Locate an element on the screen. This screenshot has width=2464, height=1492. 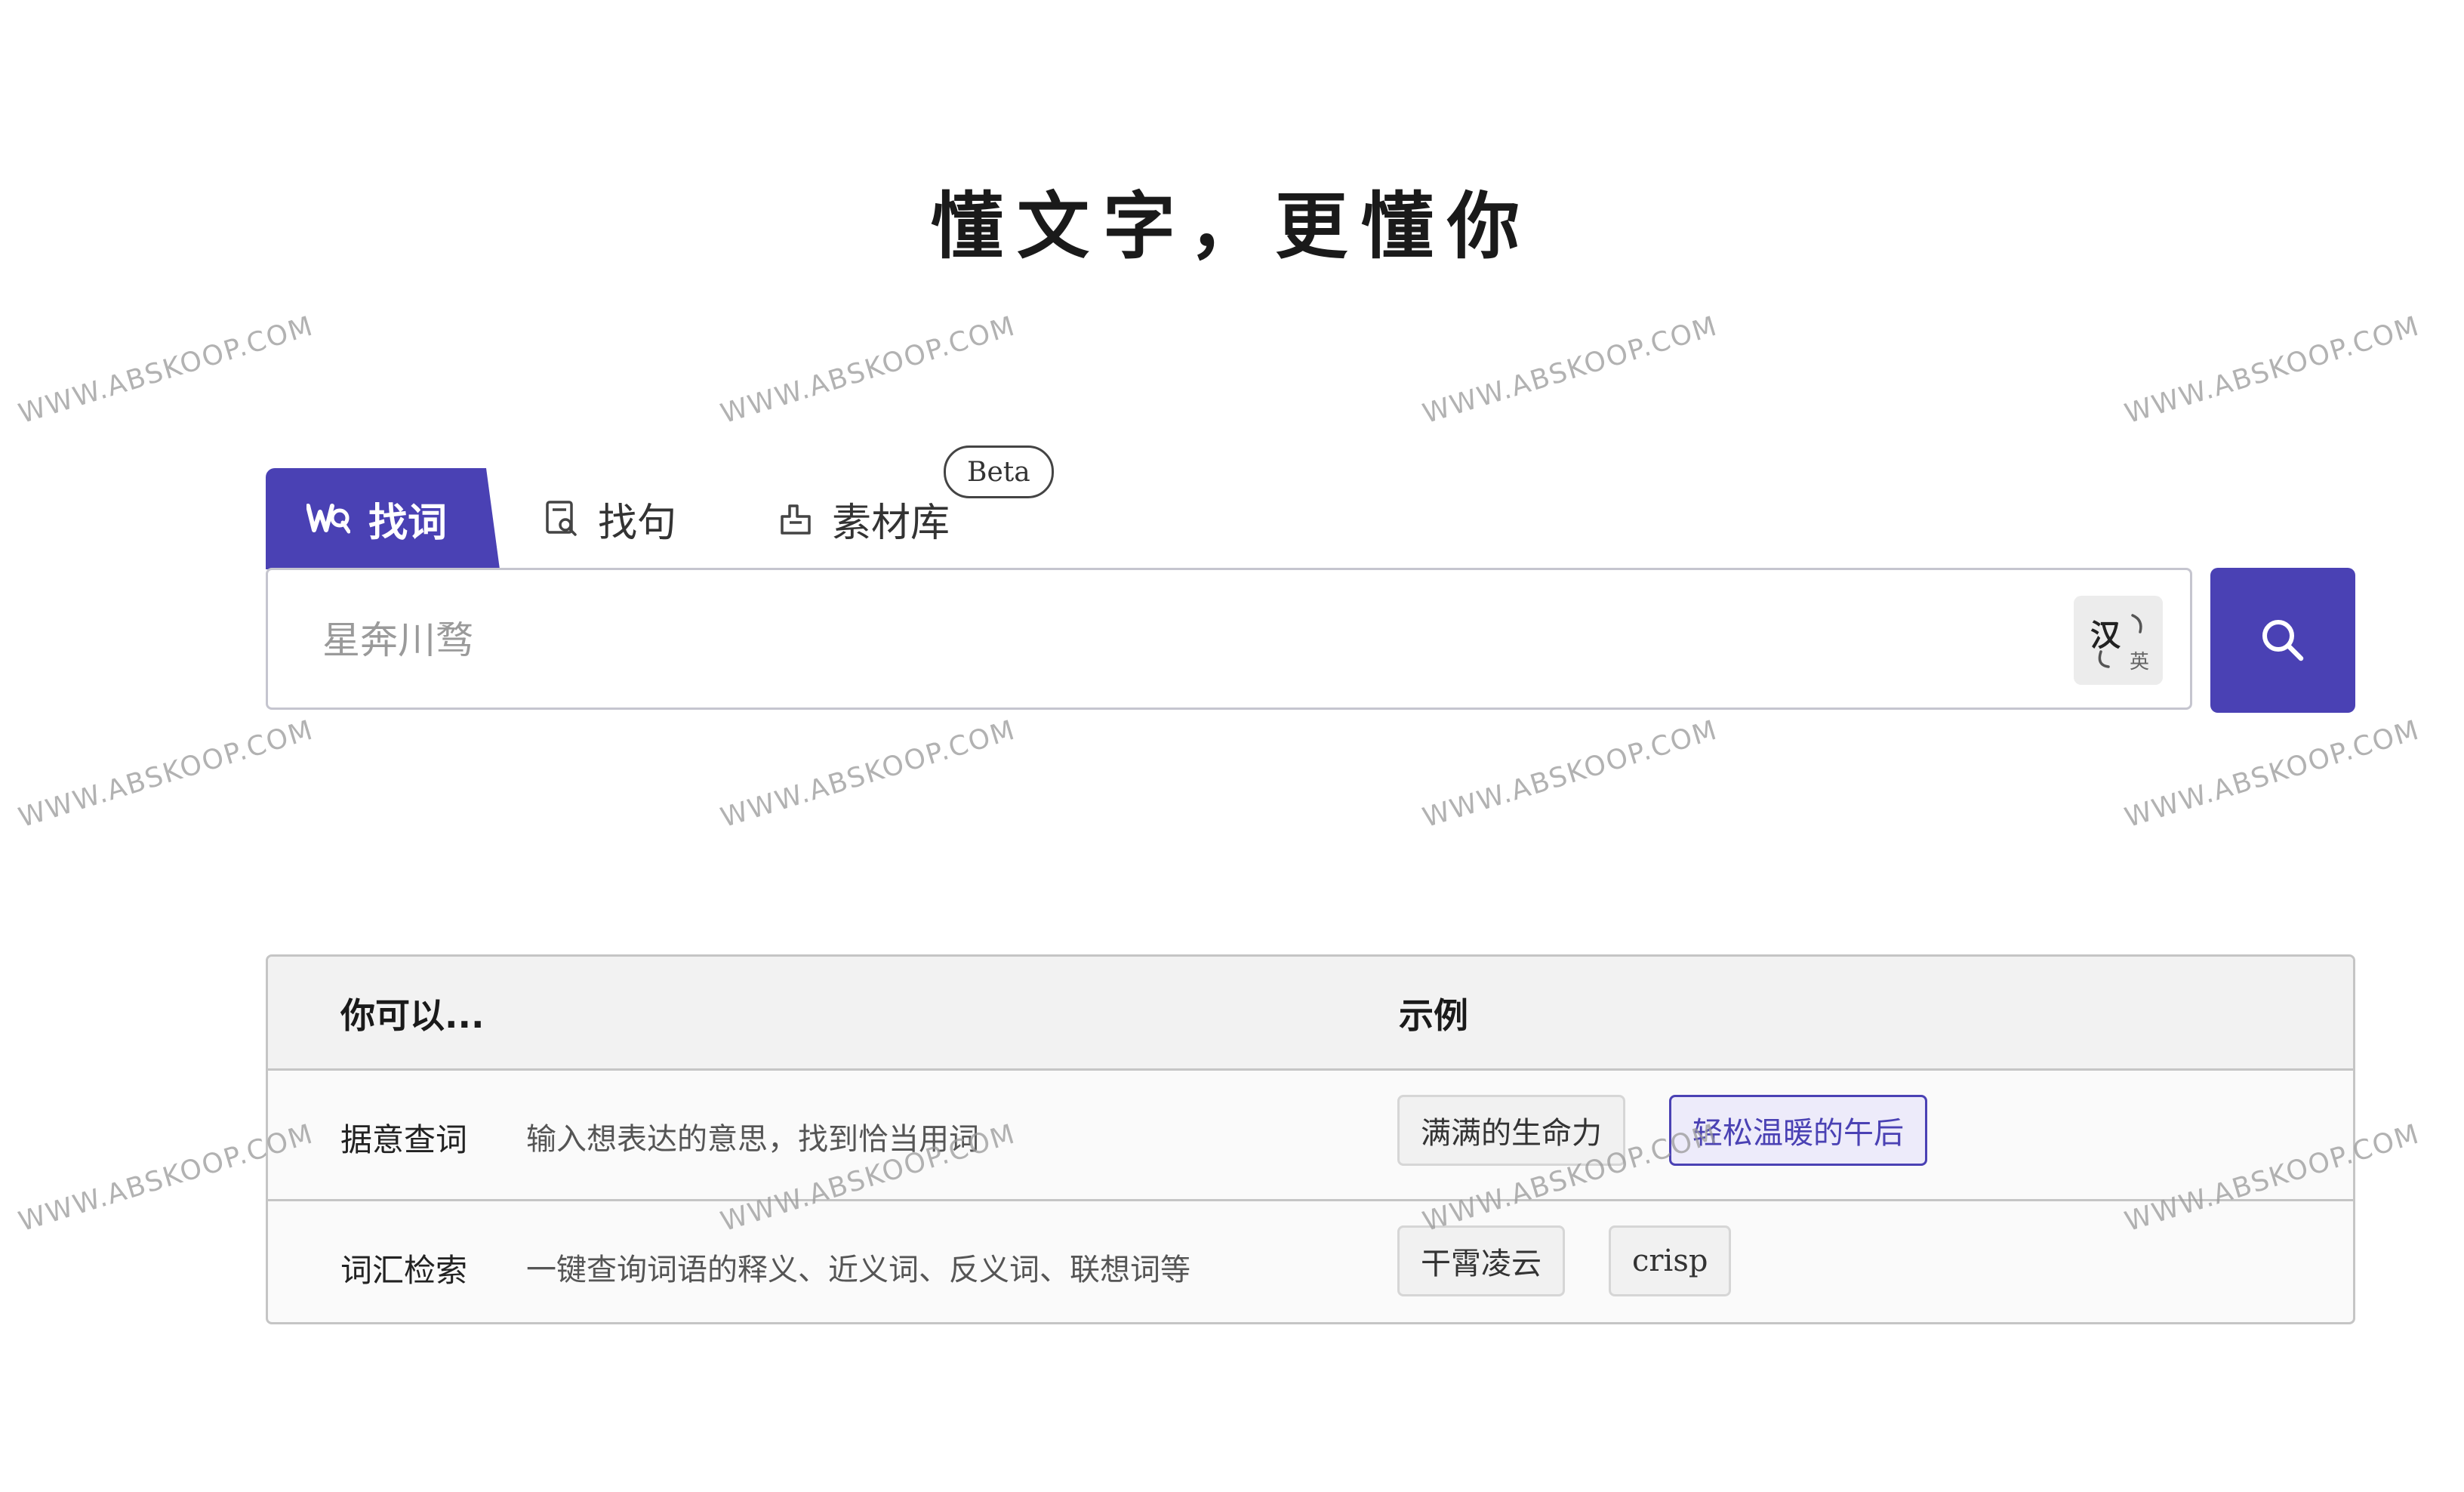
example-chip: crisp is located at coordinates (1670, 1260).